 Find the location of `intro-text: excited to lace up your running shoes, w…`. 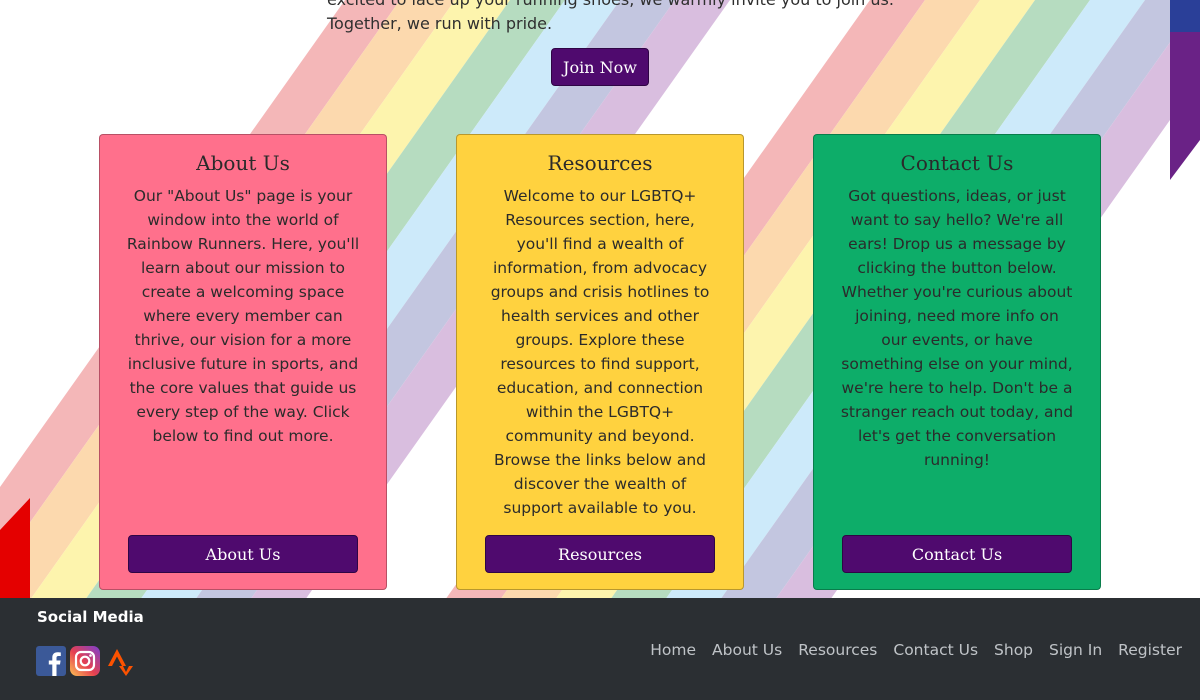

intro-text: excited to lace up your running shoes, w… is located at coordinates (617, 18).